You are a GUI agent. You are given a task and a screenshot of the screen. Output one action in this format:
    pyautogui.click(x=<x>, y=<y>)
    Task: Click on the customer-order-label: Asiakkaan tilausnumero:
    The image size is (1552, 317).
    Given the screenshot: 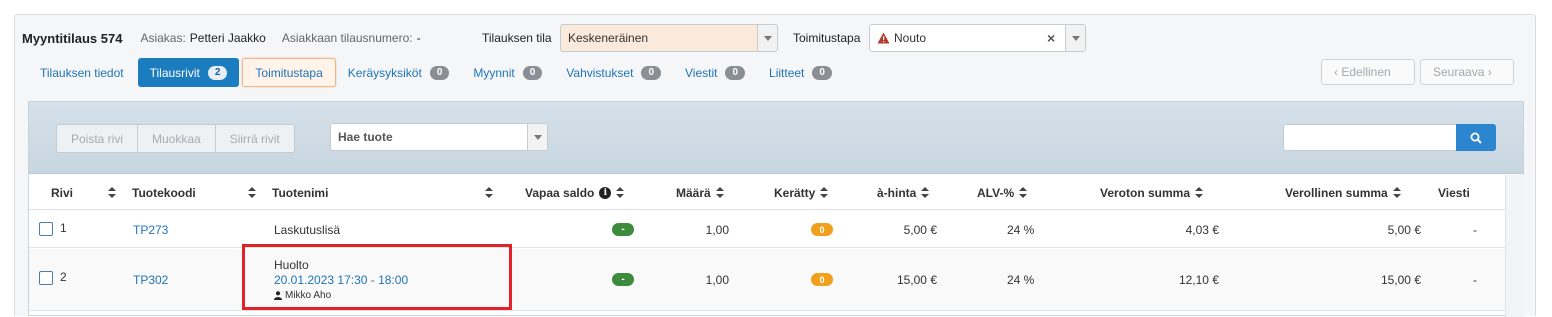 What is the action you would take?
    pyautogui.click(x=347, y=38)
    